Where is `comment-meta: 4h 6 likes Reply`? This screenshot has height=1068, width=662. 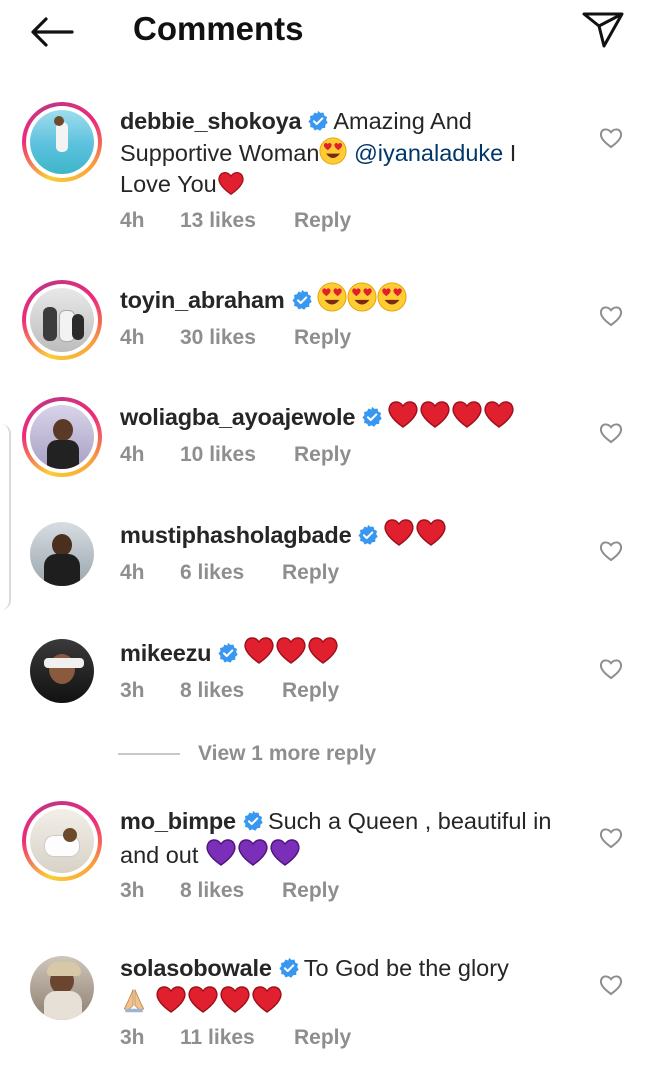
comment-meta: 4h 6 likes Reply is located at coordinates (229, 573).